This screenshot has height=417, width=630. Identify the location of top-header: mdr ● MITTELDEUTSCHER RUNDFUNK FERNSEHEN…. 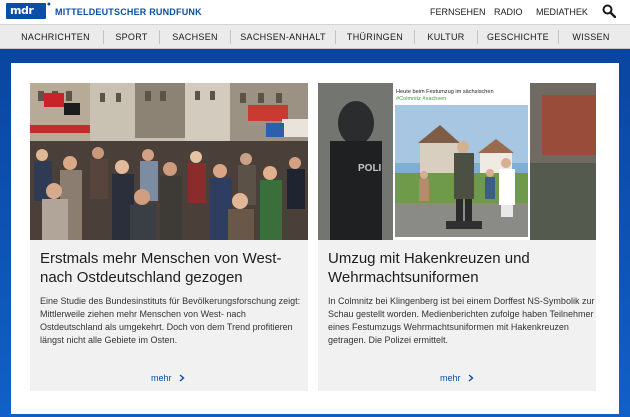
(315, 12).